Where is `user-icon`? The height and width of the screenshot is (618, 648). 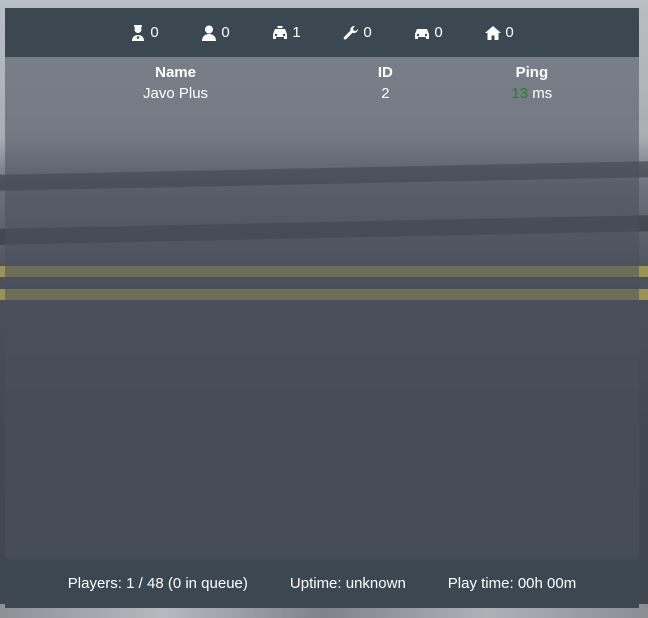 user-icon is located at coordinates (209, 33).